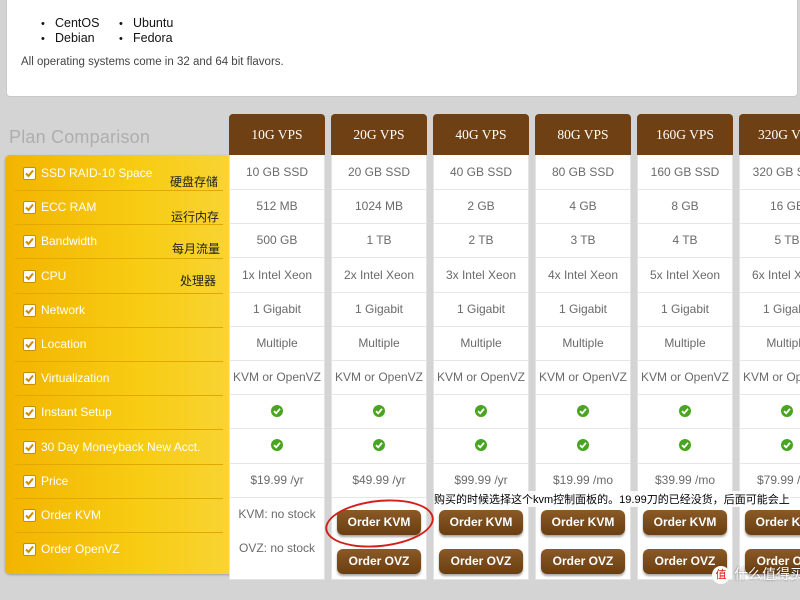 The height and width of the screenshot is (600, 800). I want to click on feature-label: SSD RAID-10 Space, so click(97, 173).